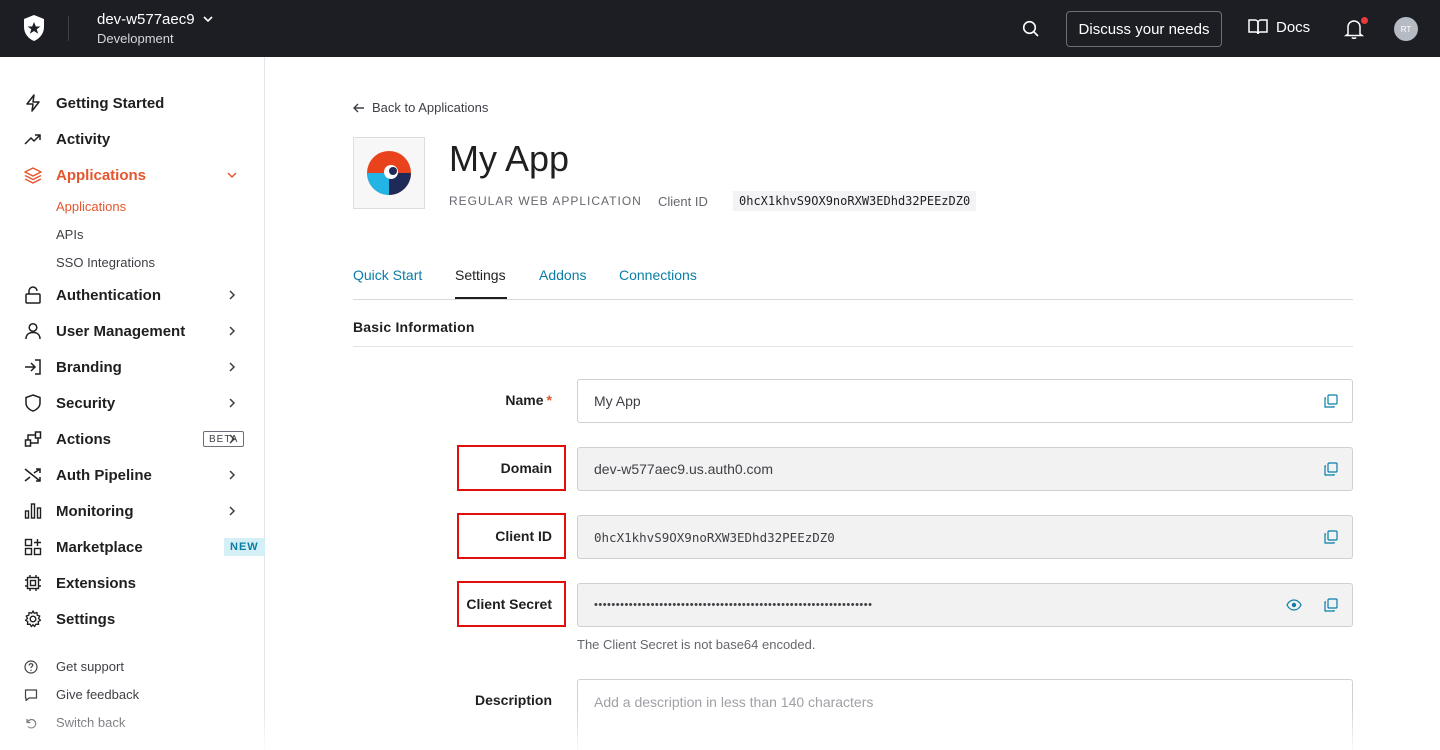  What do you see at coordinates (144, 547) in the screenshot?
I see `sidebar-item-marketplace: Marketplace NEW` at bounding box center [144, 547].